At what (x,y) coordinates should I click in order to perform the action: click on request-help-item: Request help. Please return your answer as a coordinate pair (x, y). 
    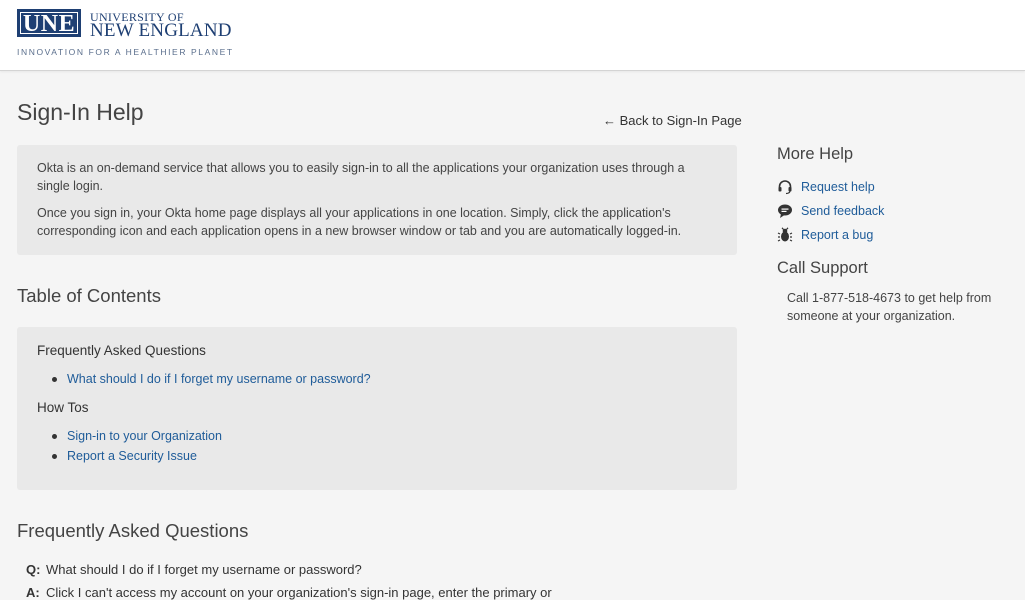
    Looking at the image, I should click on (826, 187).